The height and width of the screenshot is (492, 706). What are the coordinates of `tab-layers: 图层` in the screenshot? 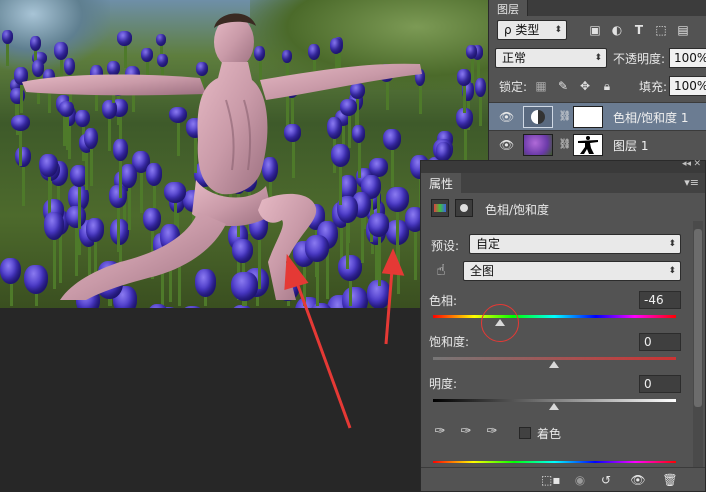 It's located at (508, 8).